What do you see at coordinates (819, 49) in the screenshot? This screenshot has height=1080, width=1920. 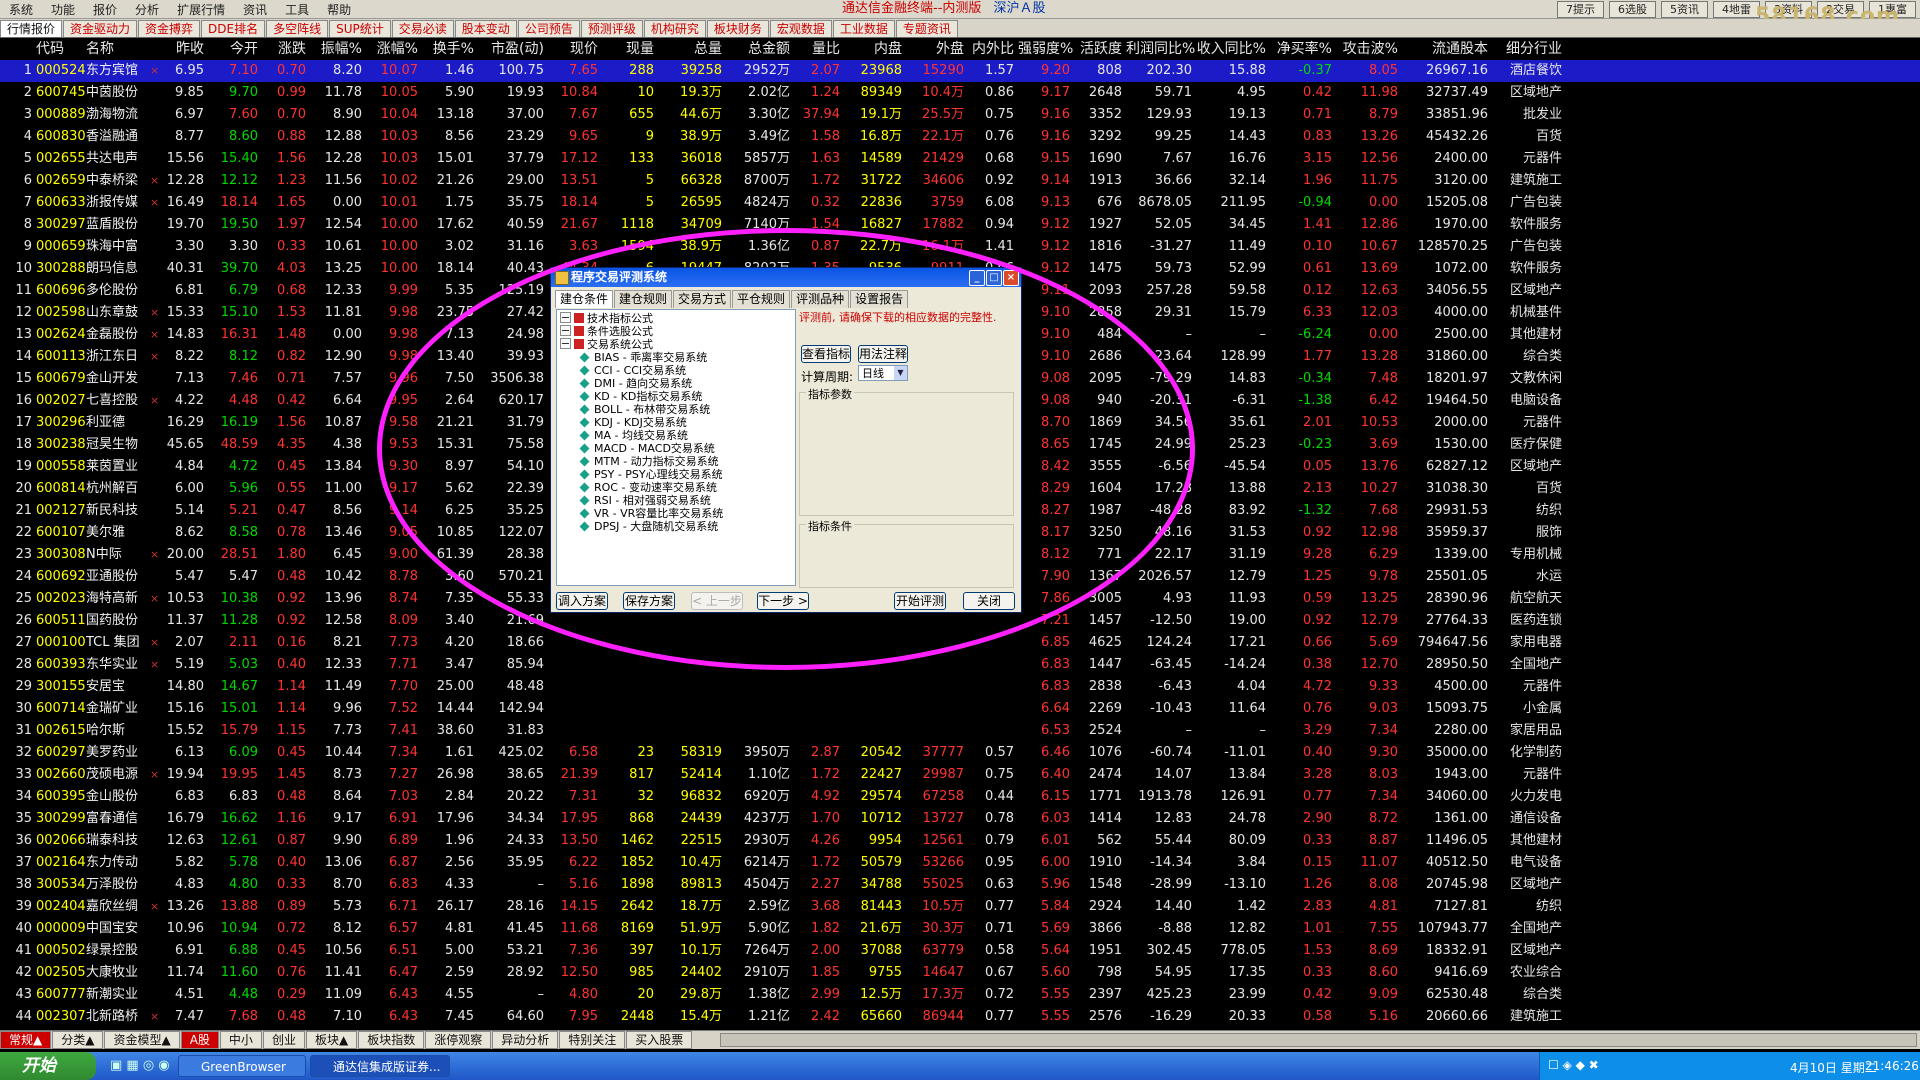 I see `col-header-lb: 量比` at bounding box center [819, 49].